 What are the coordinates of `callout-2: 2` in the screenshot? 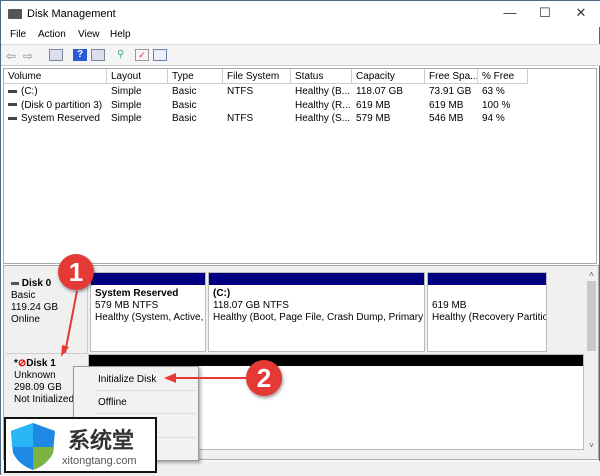 It's located at (264, 378).